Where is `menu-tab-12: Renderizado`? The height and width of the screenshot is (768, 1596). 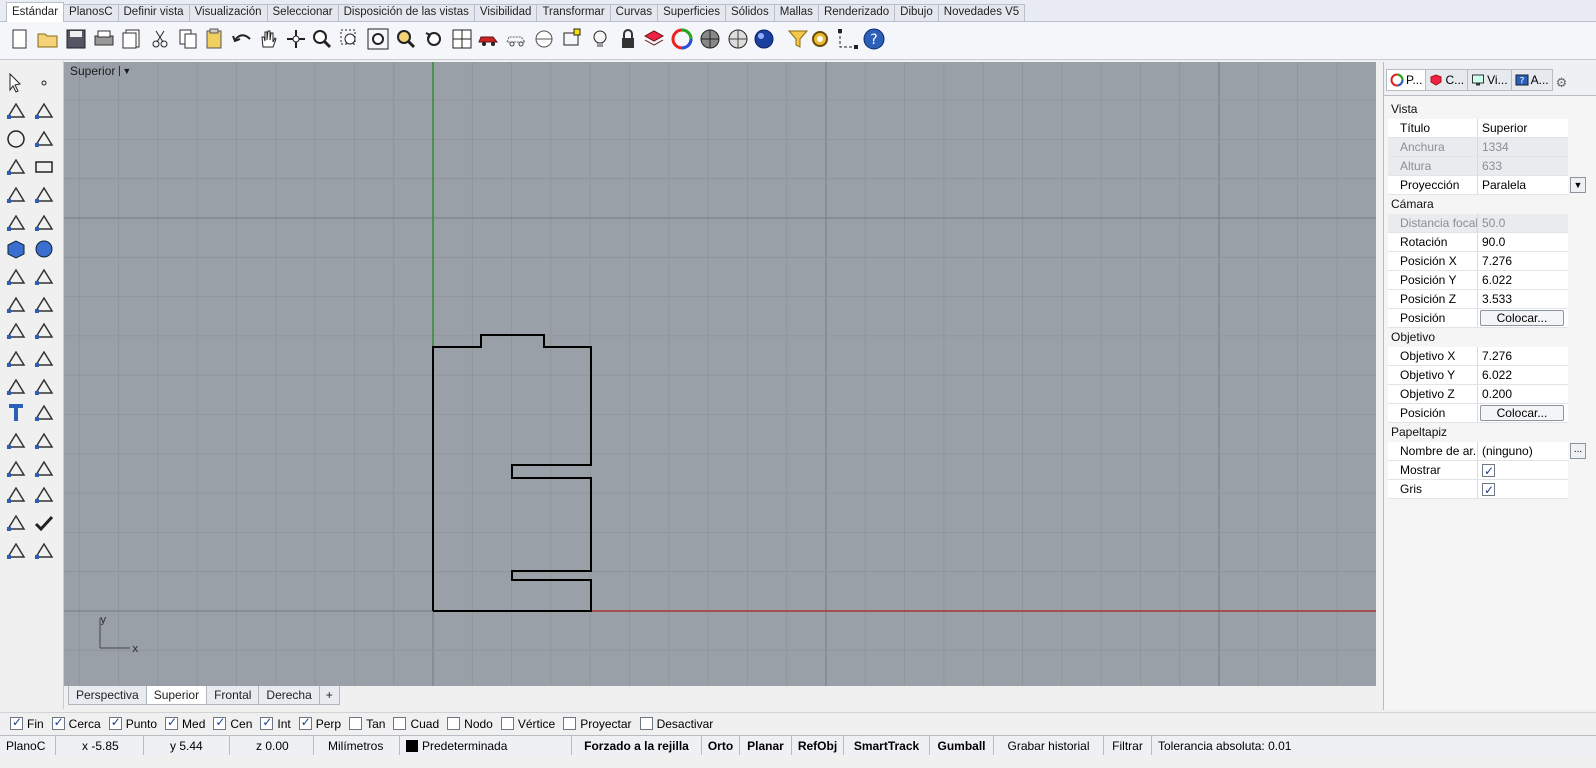
menu-tab-12: Renderizado is located at coordinates (856, 12).